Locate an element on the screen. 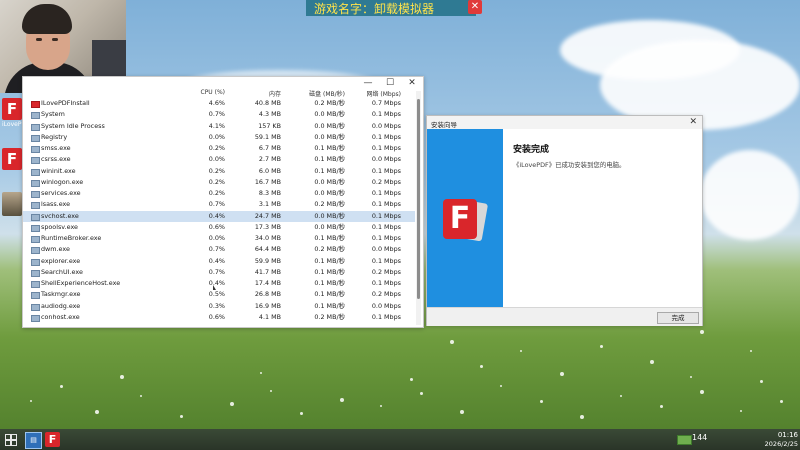 The width and height of the screenshot is (800, 450). process-row: wininit.exe 0.2% 6.0 MB 0.1 MB/秒 0.1 Mbps is located at coordinates (219, 171).